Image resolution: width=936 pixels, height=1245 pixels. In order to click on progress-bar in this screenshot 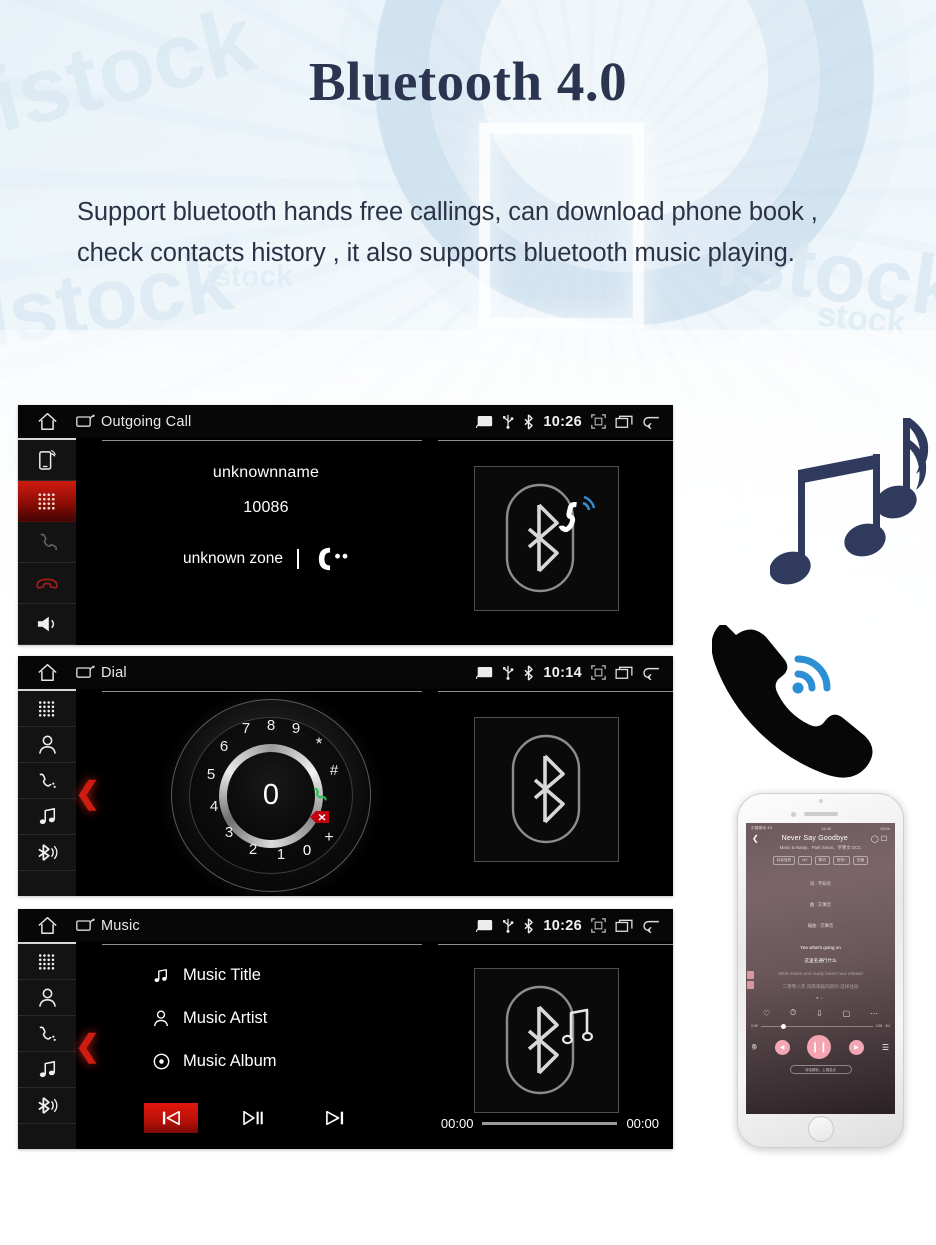, I will do `click(550, 1123)`.